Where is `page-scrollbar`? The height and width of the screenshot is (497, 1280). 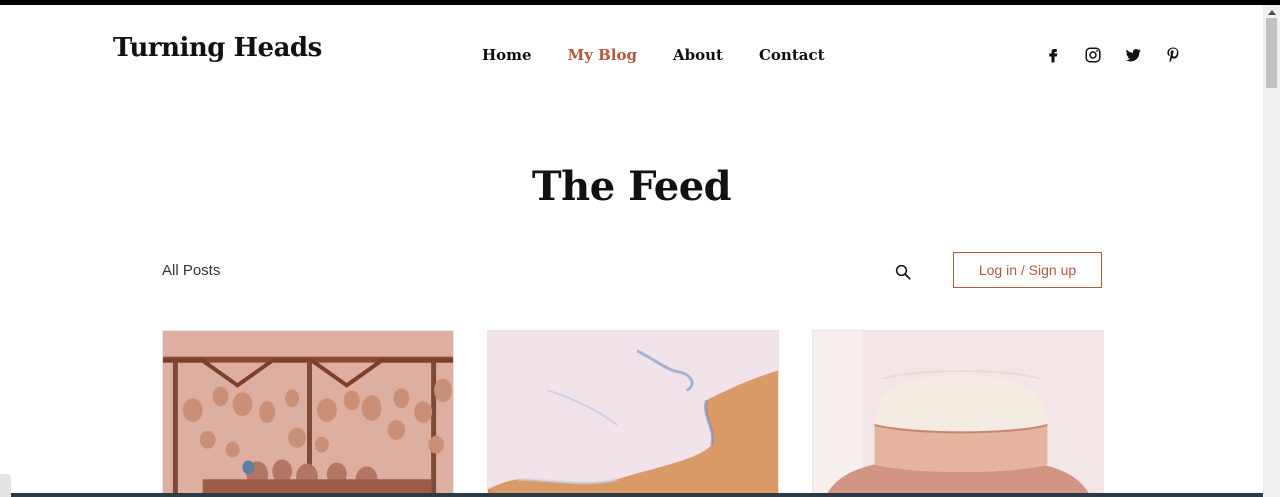 page-scrollbar is located at coordinates (1271, 251).